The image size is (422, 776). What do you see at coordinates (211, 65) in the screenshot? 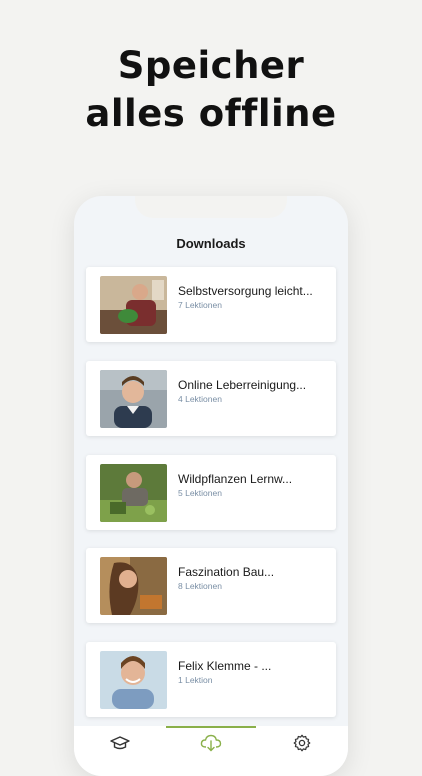
I see `headline-line-1: Speicher` at bounding box center [211, 65].